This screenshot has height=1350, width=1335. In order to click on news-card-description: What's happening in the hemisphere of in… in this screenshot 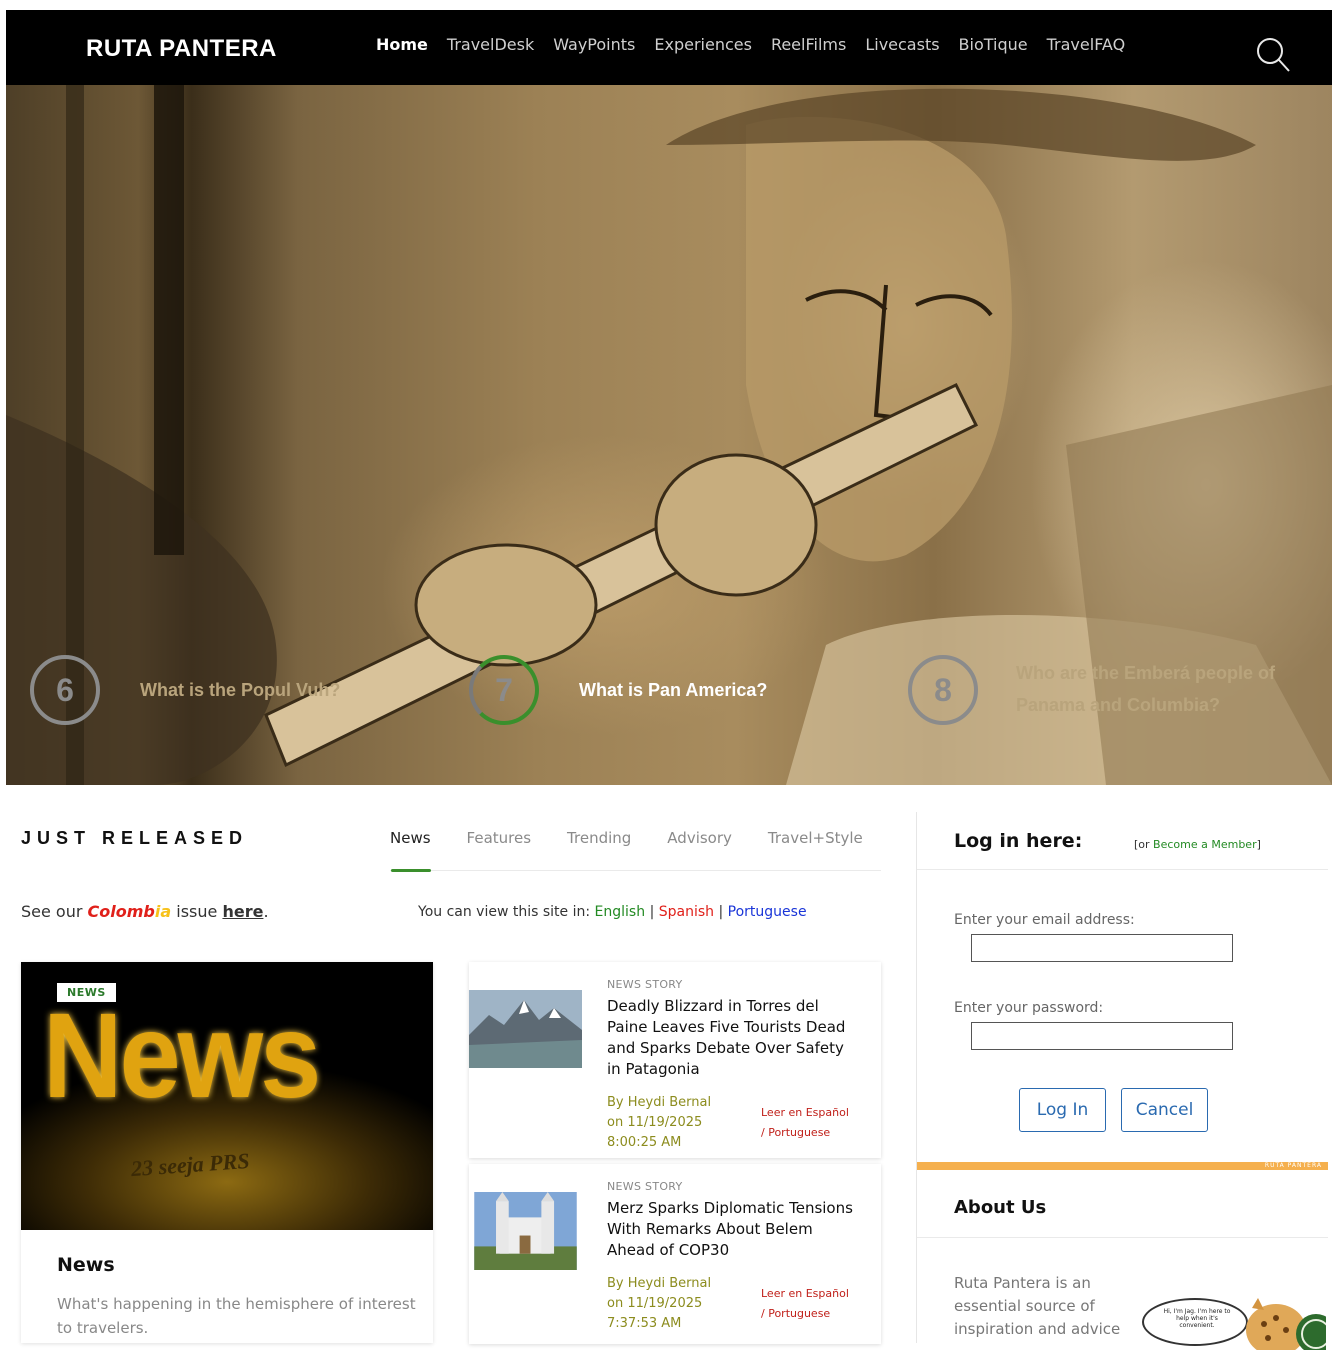, I will do `click(236, 1316)`.